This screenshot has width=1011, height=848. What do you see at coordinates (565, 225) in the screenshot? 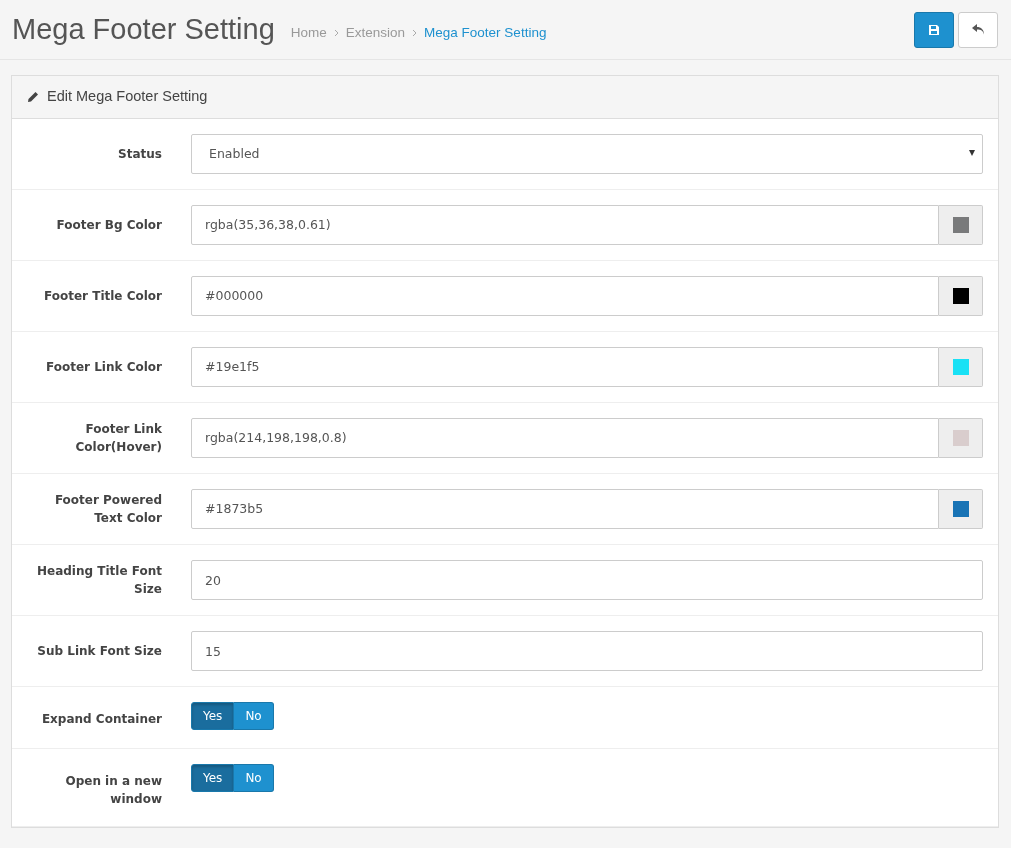
I see `color-field: rgba(35,36,38,0.61)` at bounding box center [565, 225].